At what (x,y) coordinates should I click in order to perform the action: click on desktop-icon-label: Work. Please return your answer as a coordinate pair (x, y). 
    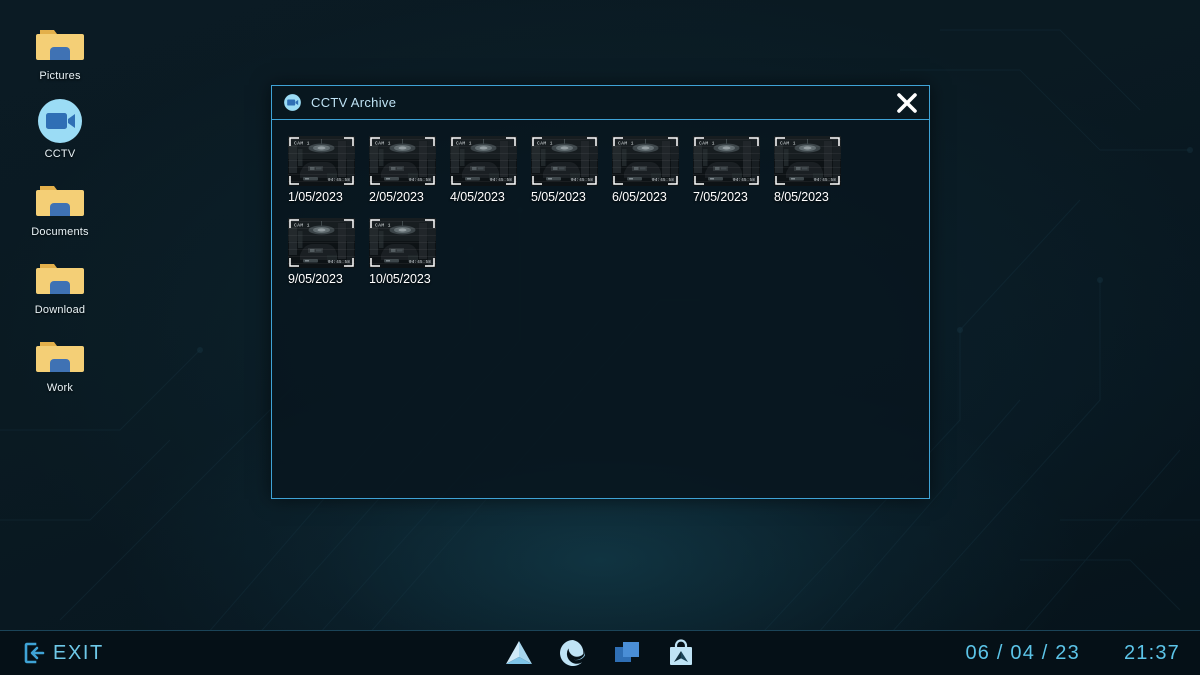
    Looking at the image, I should click on (60, 388).